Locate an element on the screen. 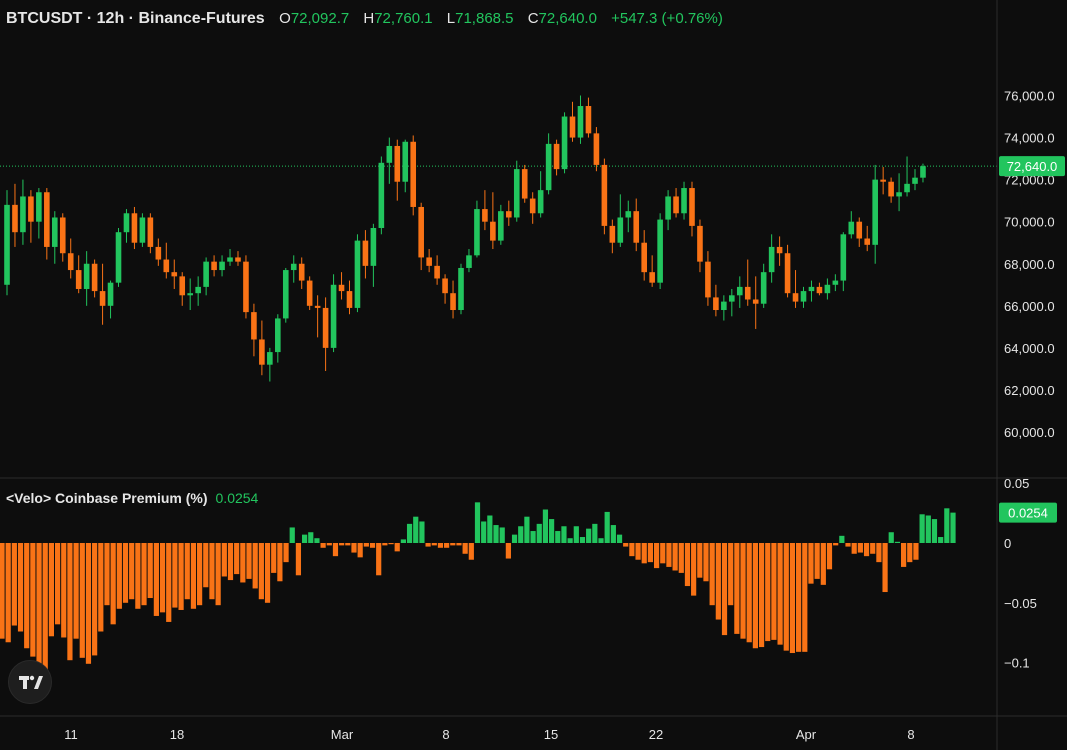 This screenshot has height=750, width=1067. price-tick-label: 62,000.0 is located at coordinates (1029, 390).